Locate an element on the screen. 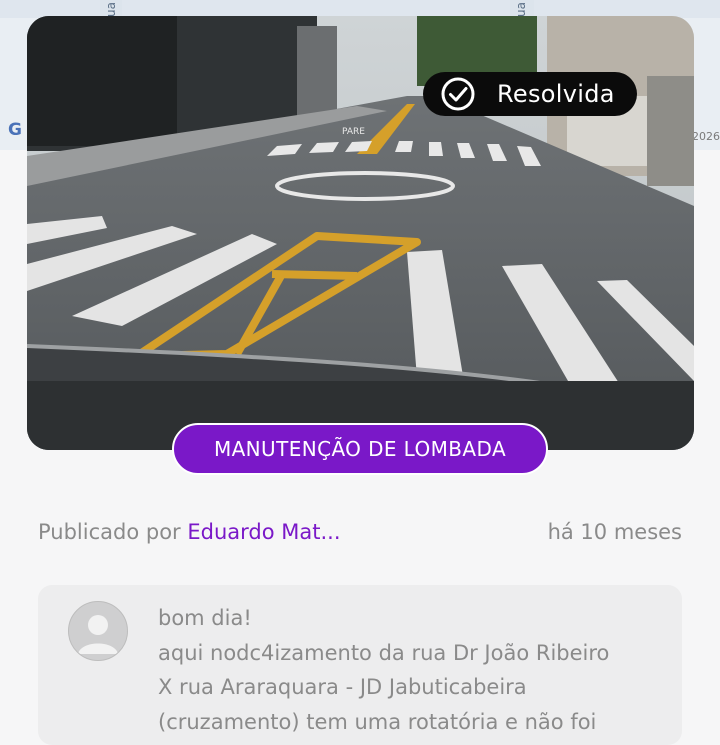 This screenshot has width=720, height=745. published-prefix: Publicado por is located at coordinates (109, 532).